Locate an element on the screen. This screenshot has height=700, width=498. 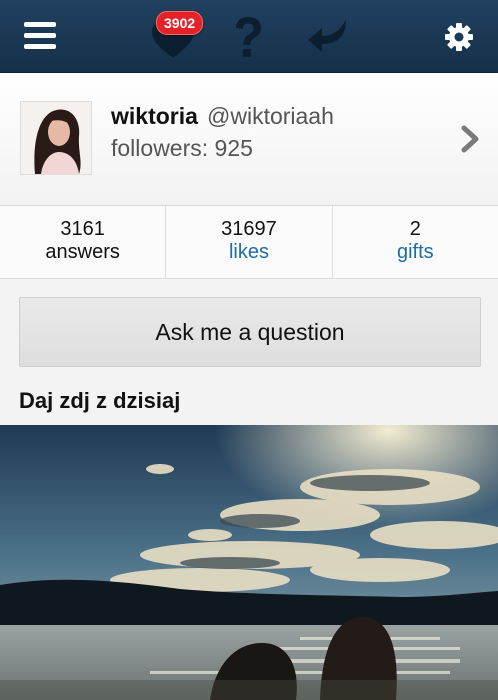
stat-gifts: 2 gifts is located at coordinates (415, 242).